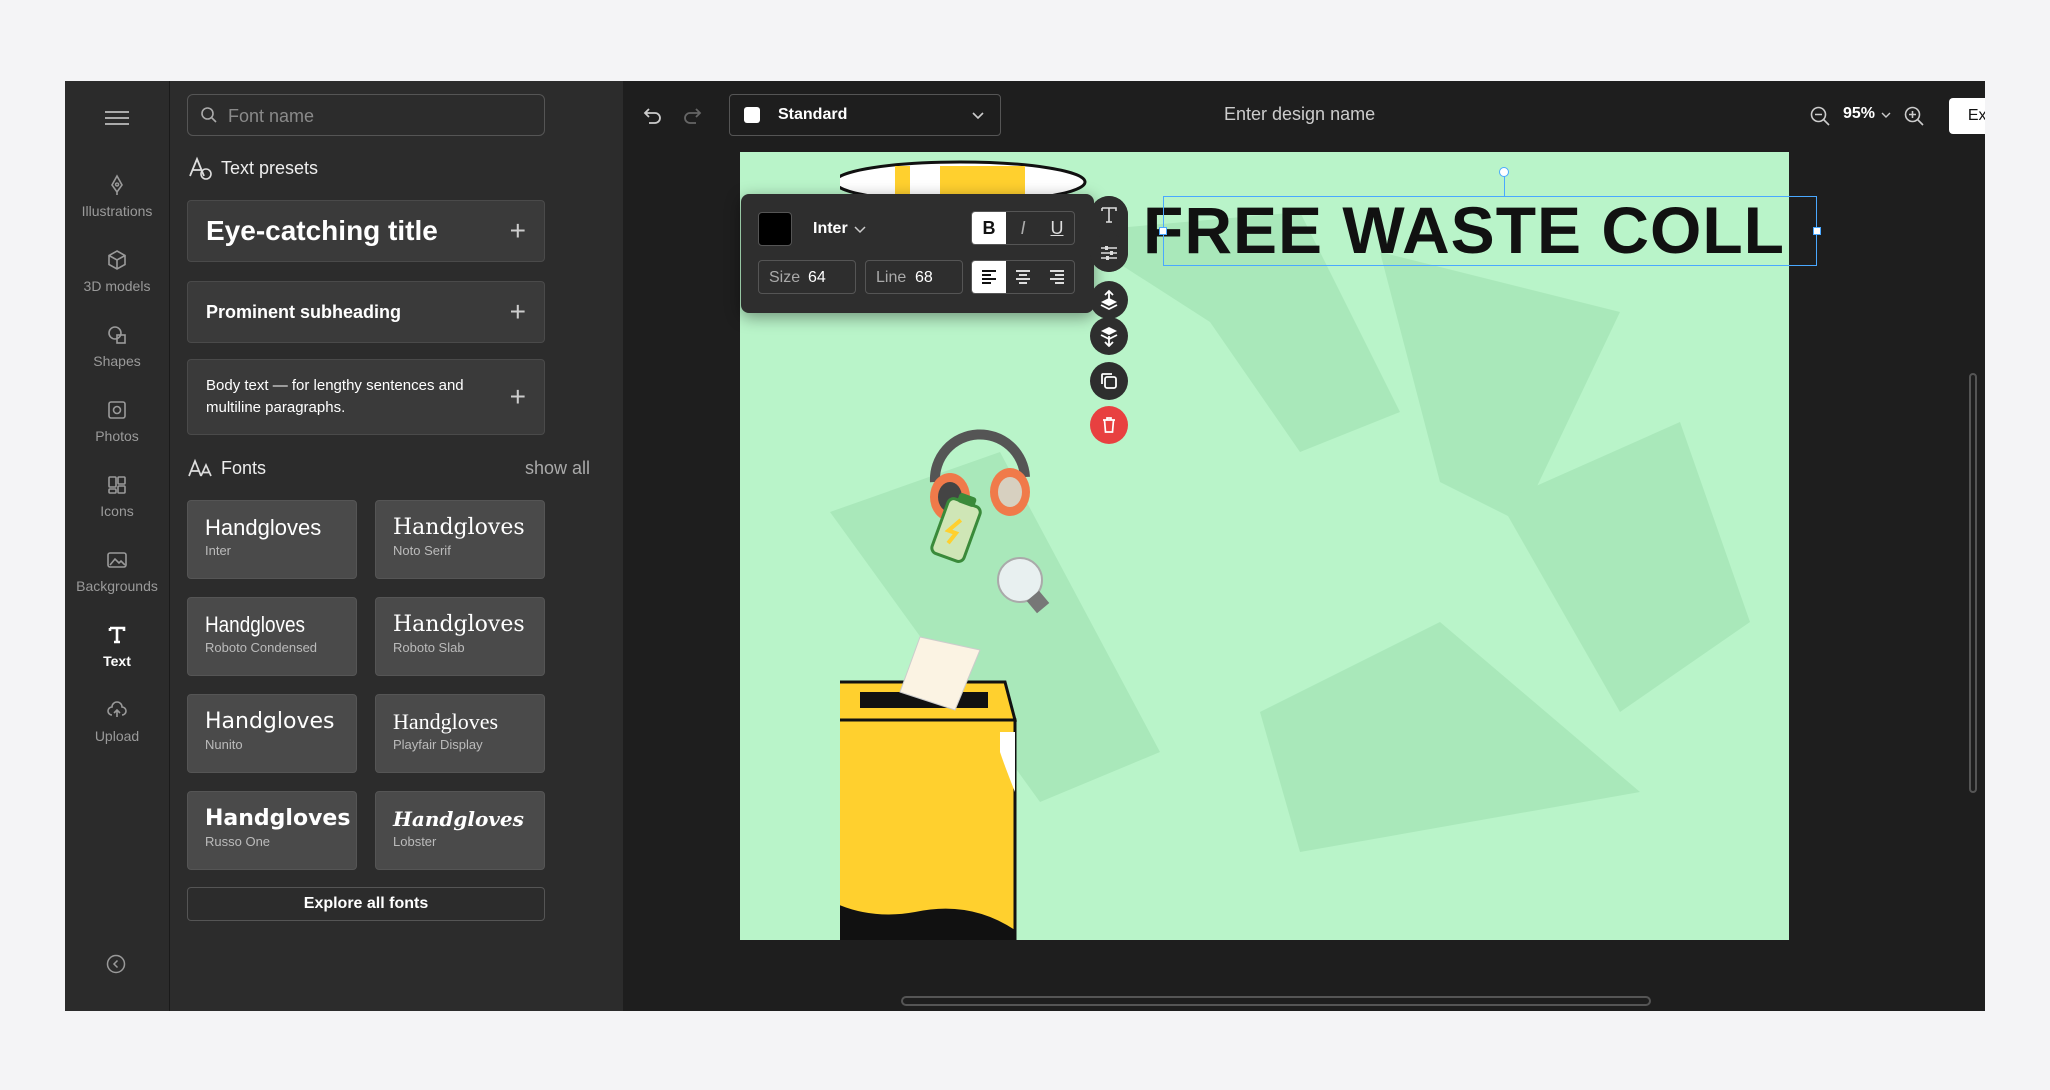 This screenshot has width=2050, height=1090. What do you see at coordinates (117, 505) in the screenshot?
I see `rail-item-icons: Icons` at bounding box center [117, 505].